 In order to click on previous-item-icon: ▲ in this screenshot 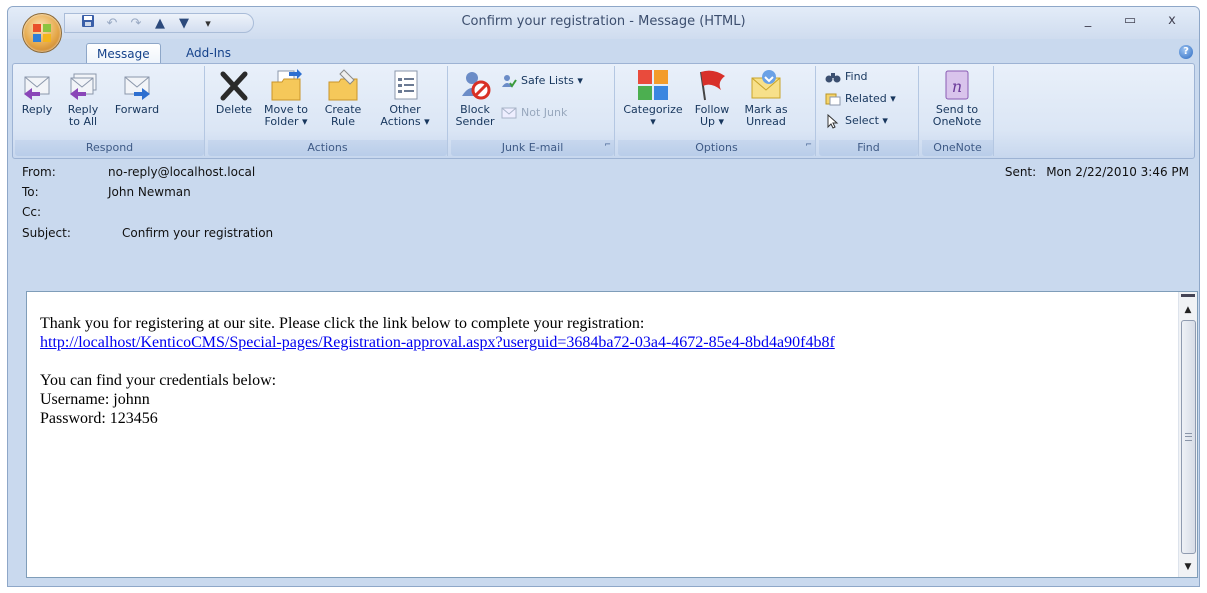, I will do `click(160, 23)`.